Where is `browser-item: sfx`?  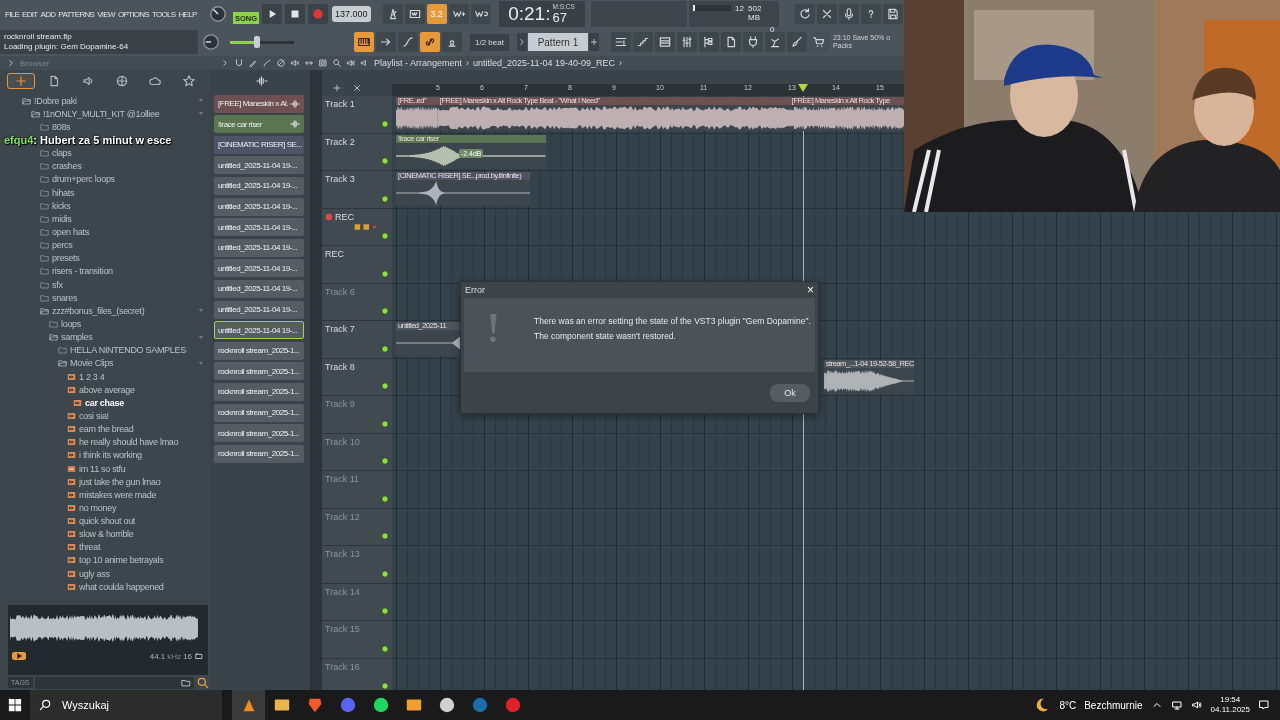
browser-item: sfx is located at coordinates (57, 284).